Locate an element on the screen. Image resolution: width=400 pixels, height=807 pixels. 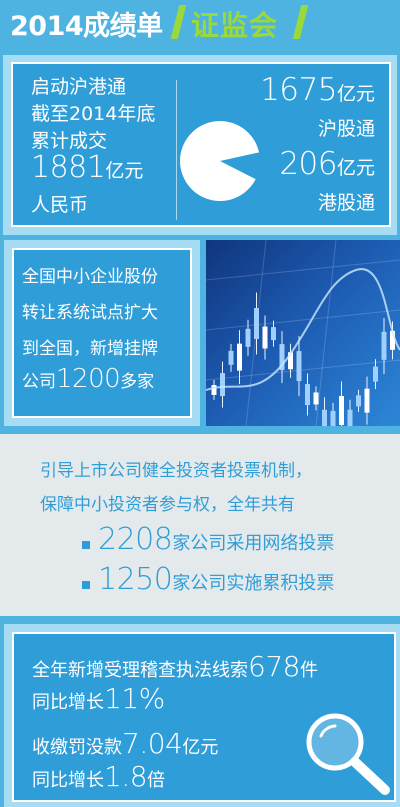
enf-number: 11% is located at coordinates (134, 698).